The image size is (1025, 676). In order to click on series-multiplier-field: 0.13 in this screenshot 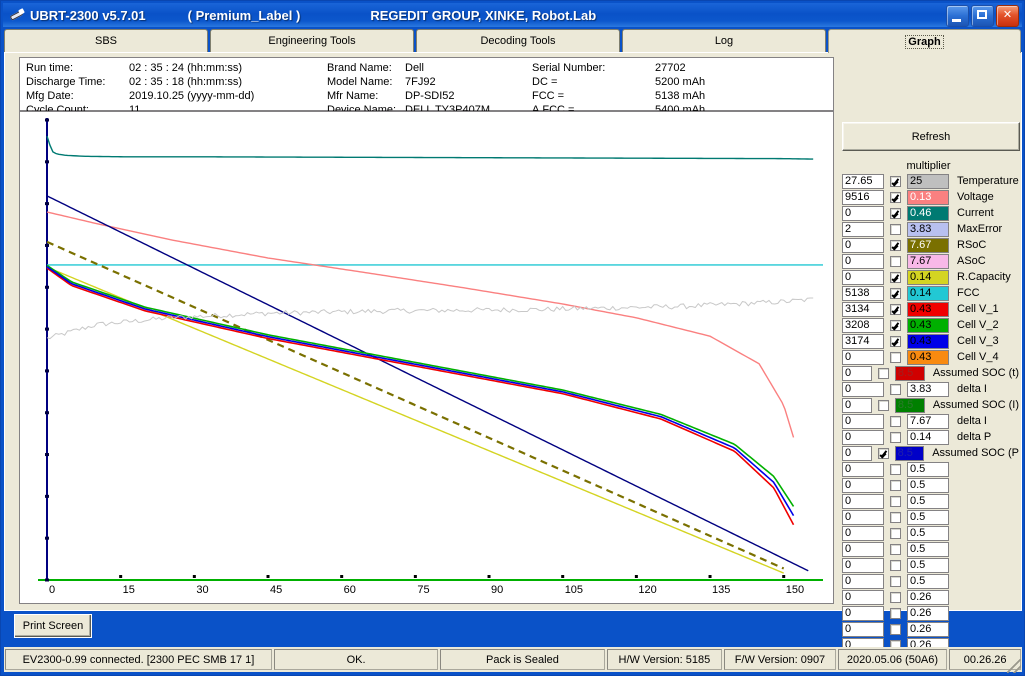, I will do `click(928, 197)`.